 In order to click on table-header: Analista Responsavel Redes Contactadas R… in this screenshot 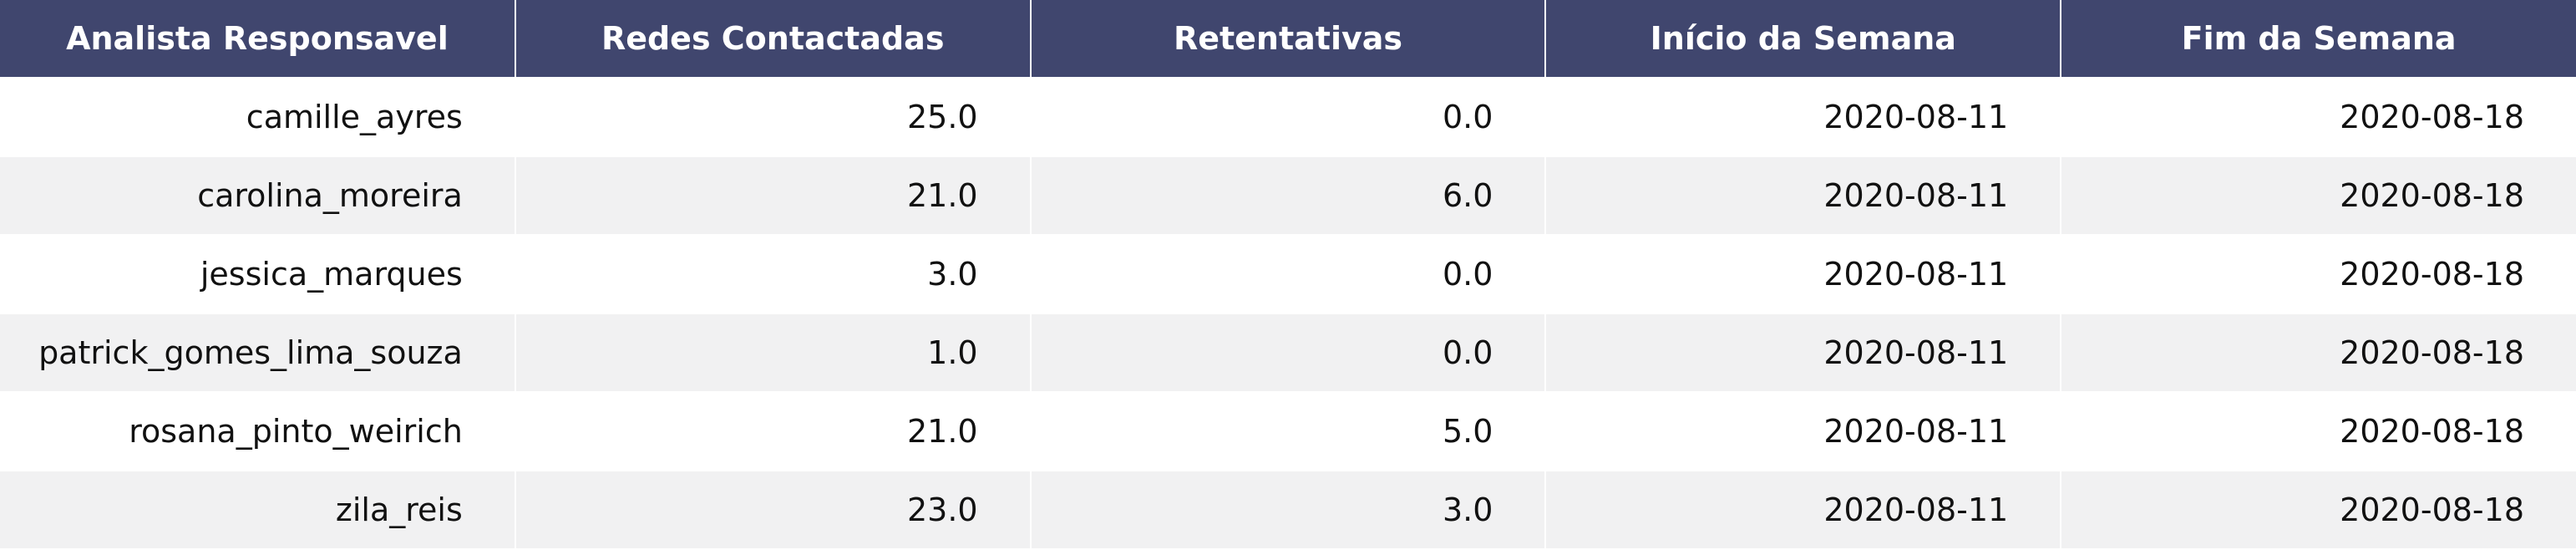, I will do `click(1288, 39)`.